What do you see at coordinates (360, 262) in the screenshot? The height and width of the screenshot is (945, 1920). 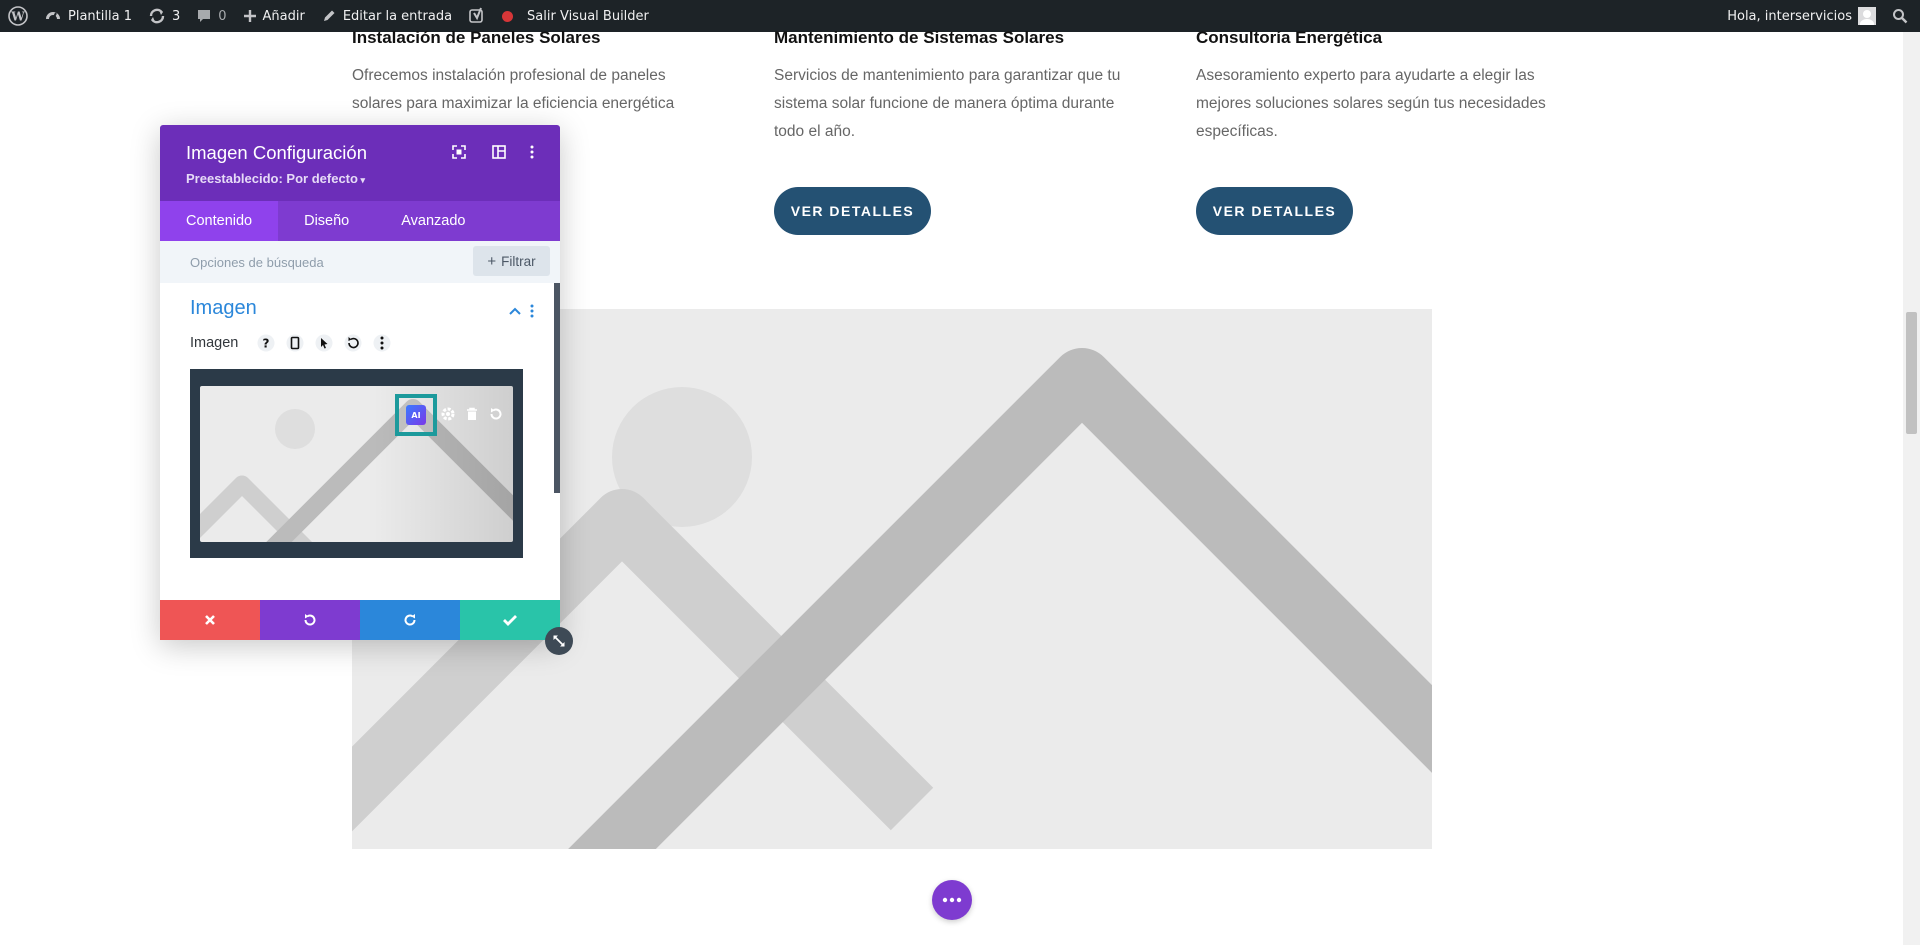 I see `options-search-bar: Opciones de búsqueda Filtrar` at bounding box center [360, 262].